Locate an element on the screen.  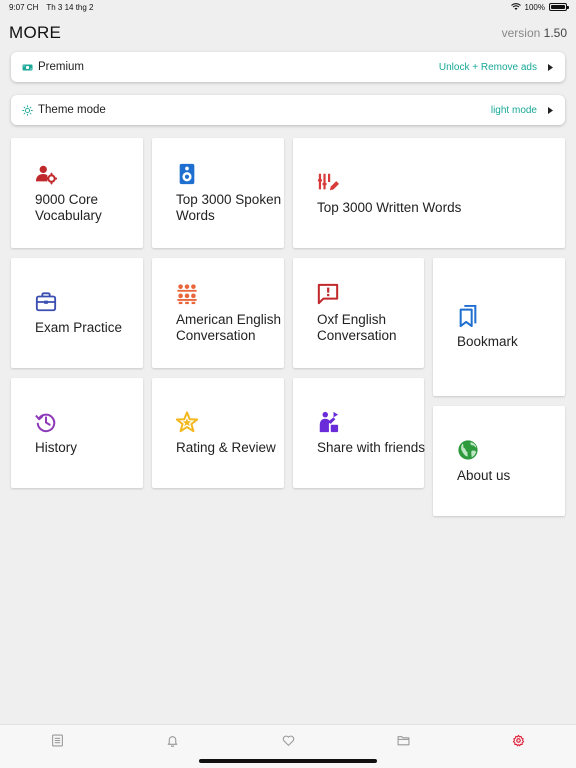
tile-american-conversation-label: American English Conversation is located at coordinates (229, 327).